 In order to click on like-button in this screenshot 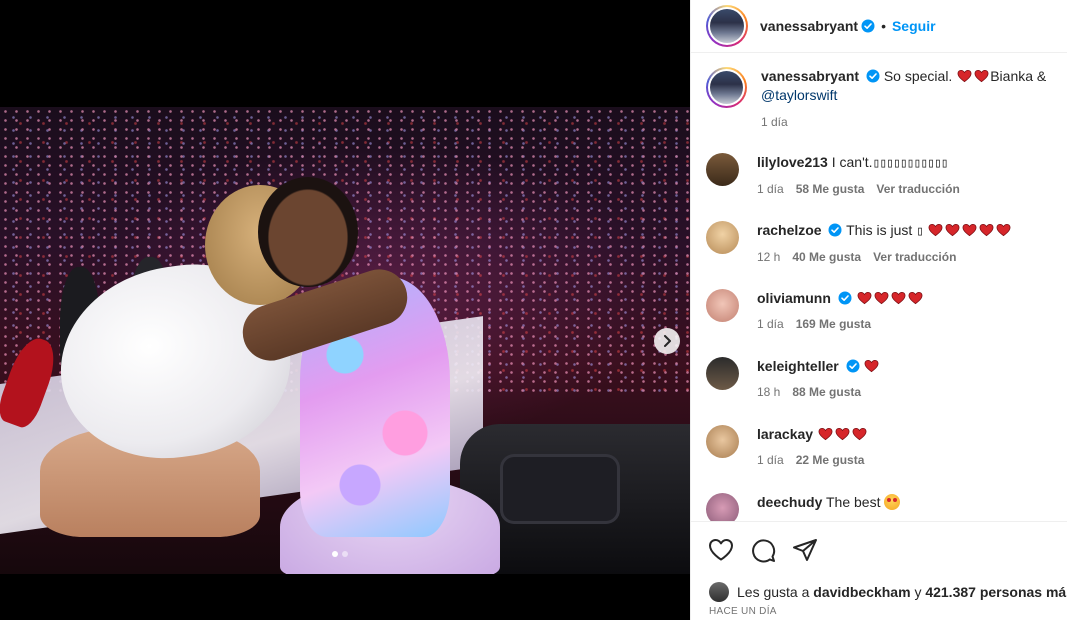, I will do `click(721, 550)`.